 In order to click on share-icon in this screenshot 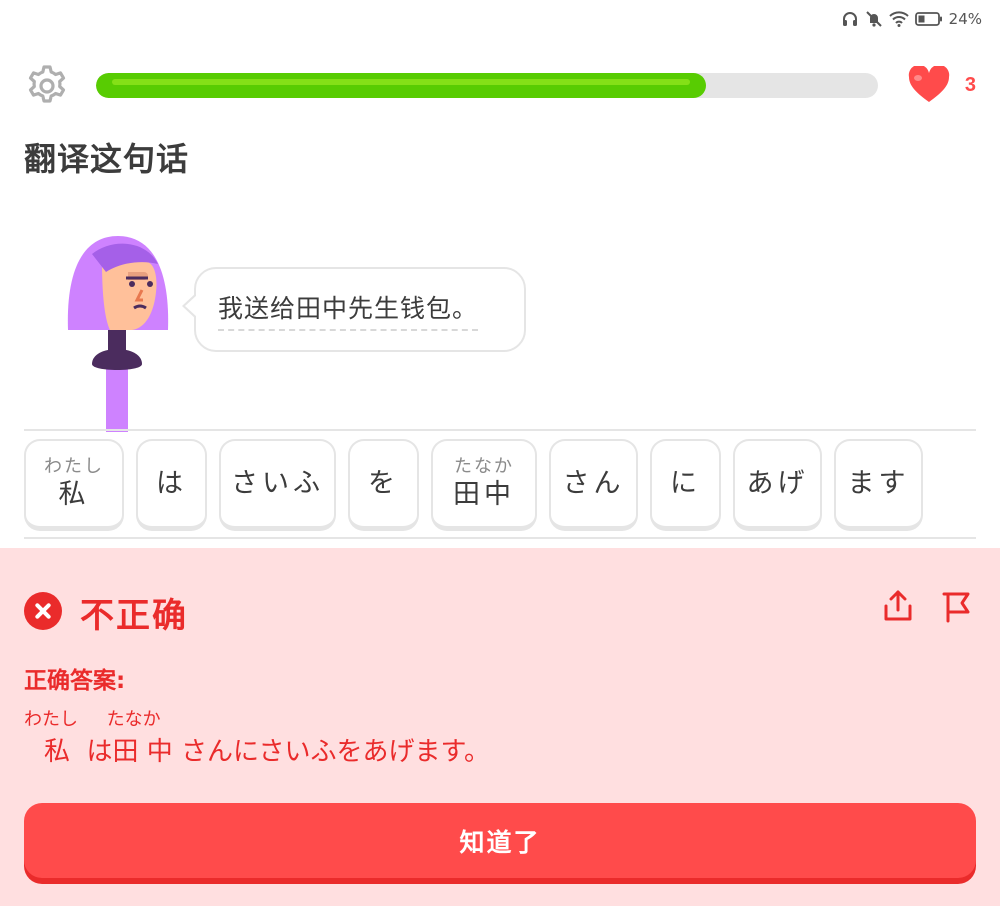, I will do `click(898, 606)`.